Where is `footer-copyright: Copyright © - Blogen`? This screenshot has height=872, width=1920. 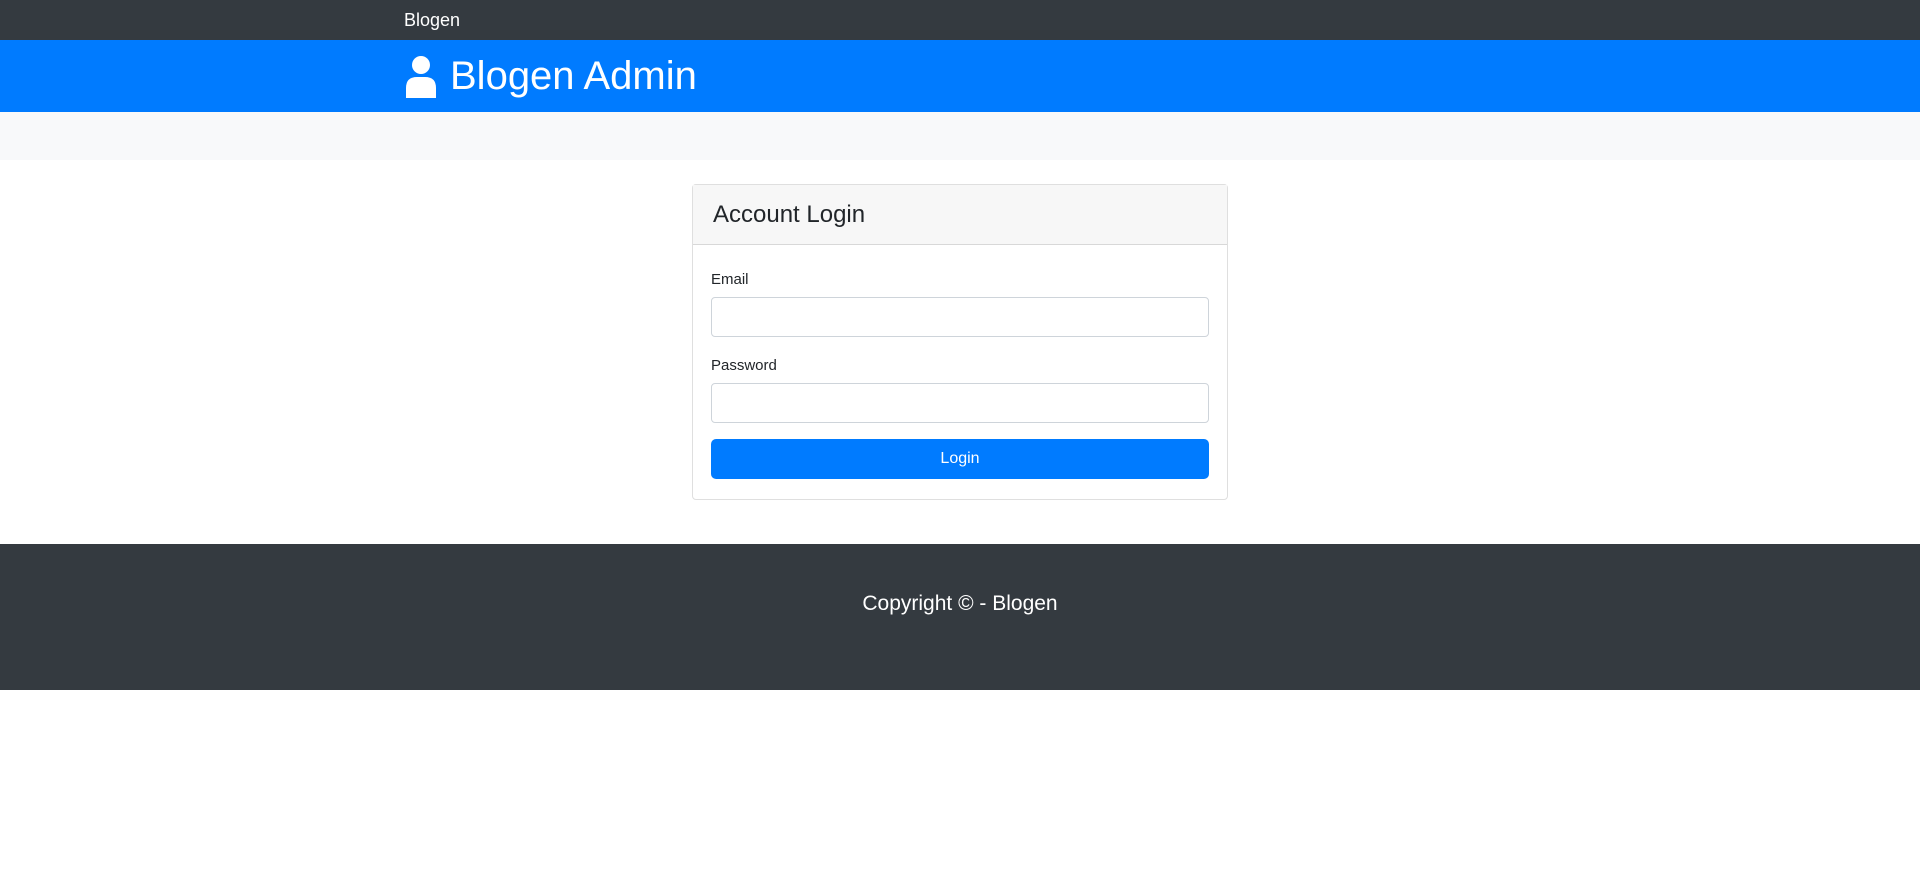 footer-copyright: Copyright © - Blogen is located at coordinates (960, 603).